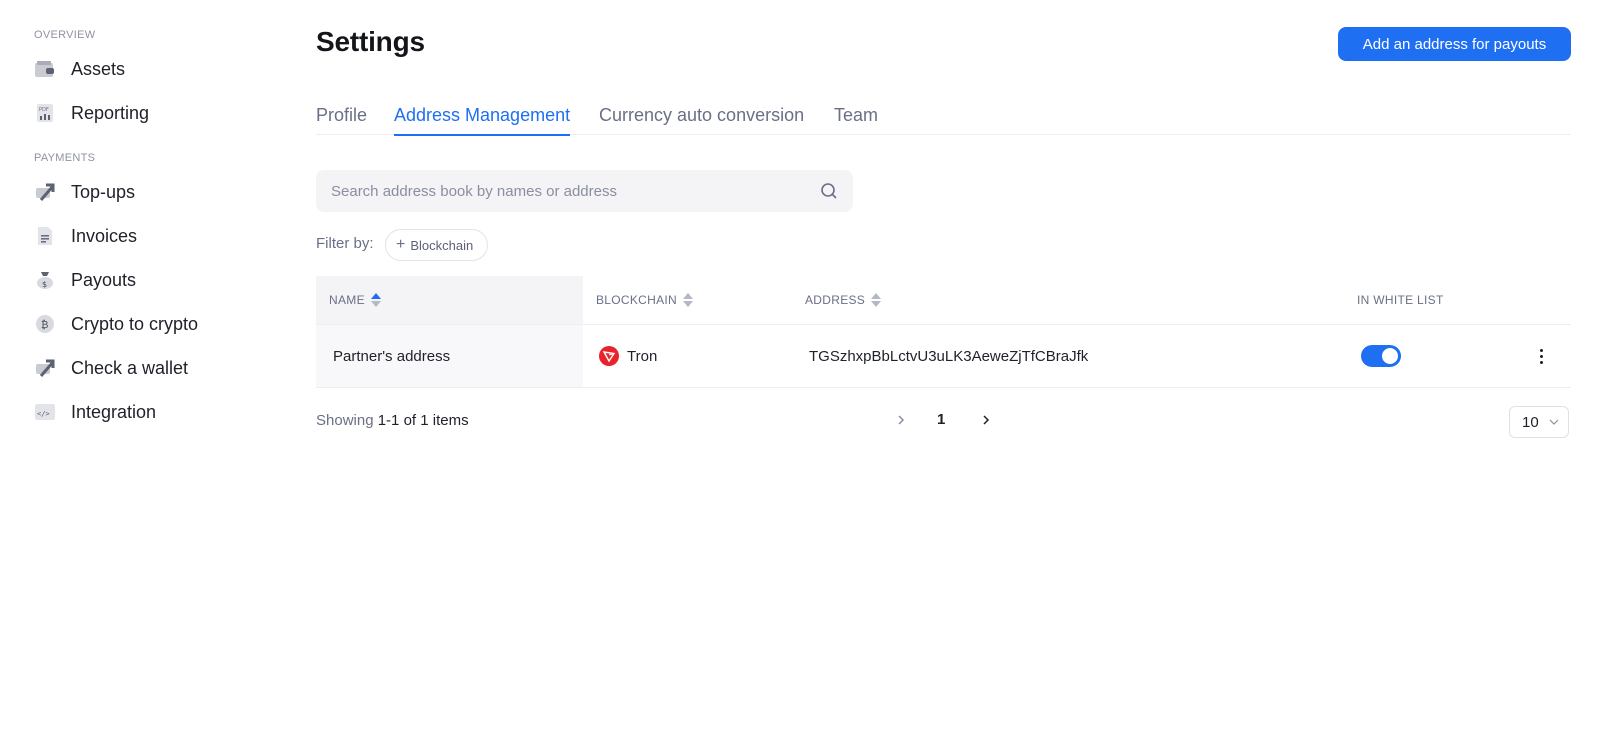  Describe the element at coordinates (609, 356) in the screenshot. I see `tron-icon` at that location.